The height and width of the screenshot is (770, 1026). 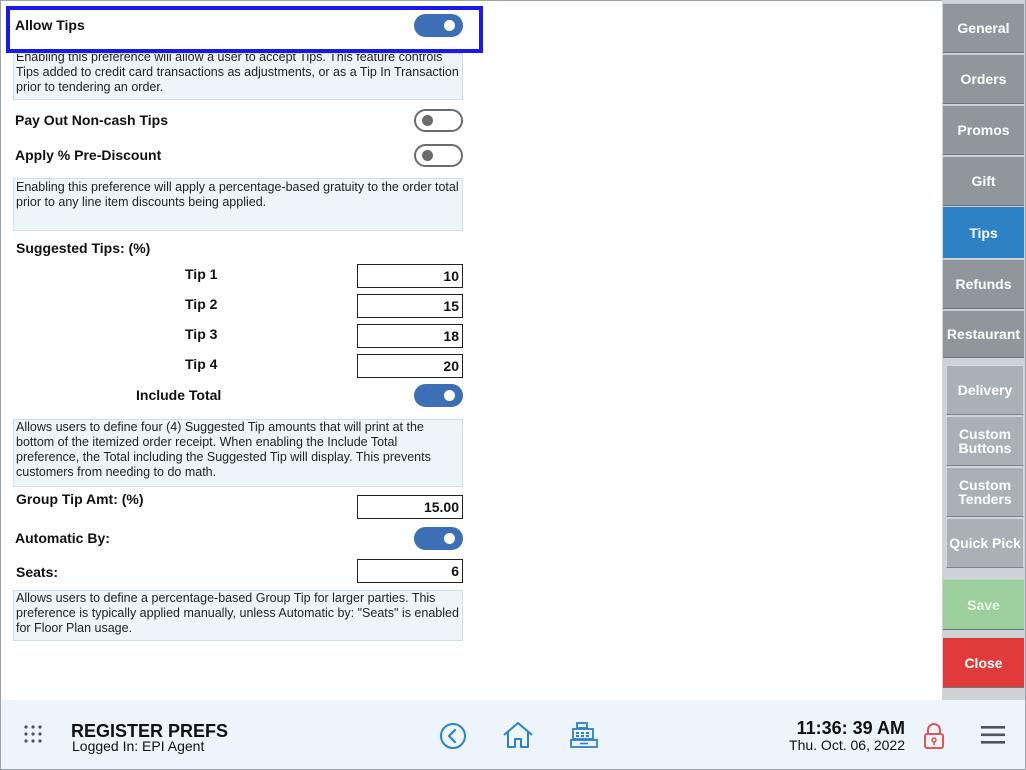 I want to click on tab-promos: Promos, so click(x=983, y=130).